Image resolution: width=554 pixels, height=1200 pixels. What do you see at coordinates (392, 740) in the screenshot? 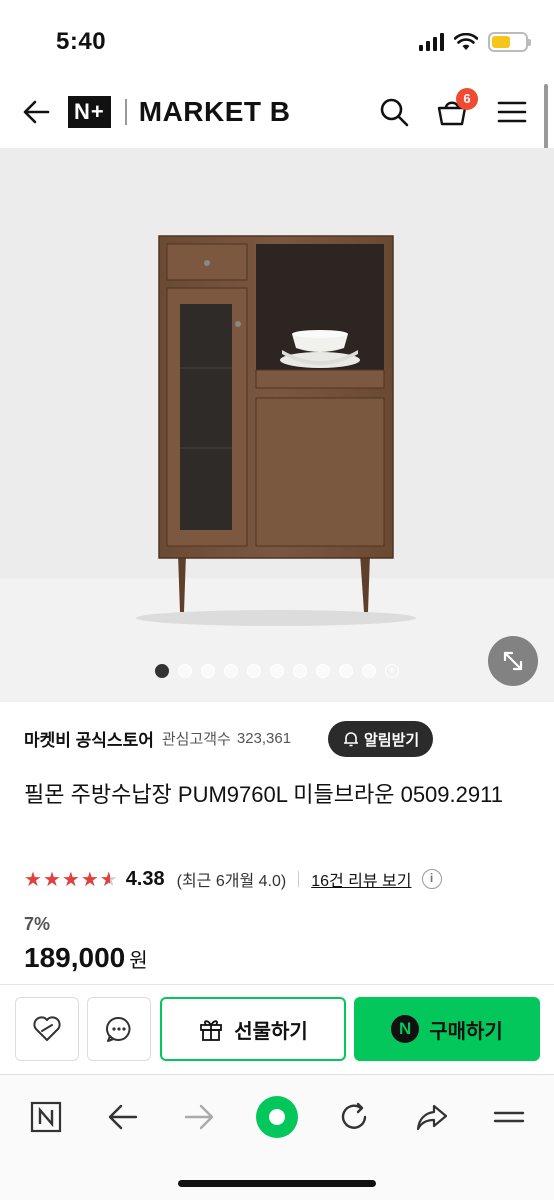
I see `notify-label: 알림받기` at bounding box center [392, 740].